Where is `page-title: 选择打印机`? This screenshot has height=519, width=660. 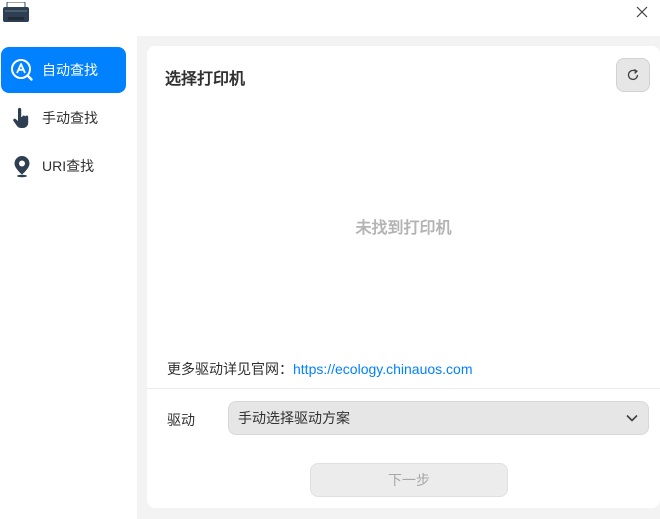
page-title: 选择打印机 is located at coordinates (205, 79).